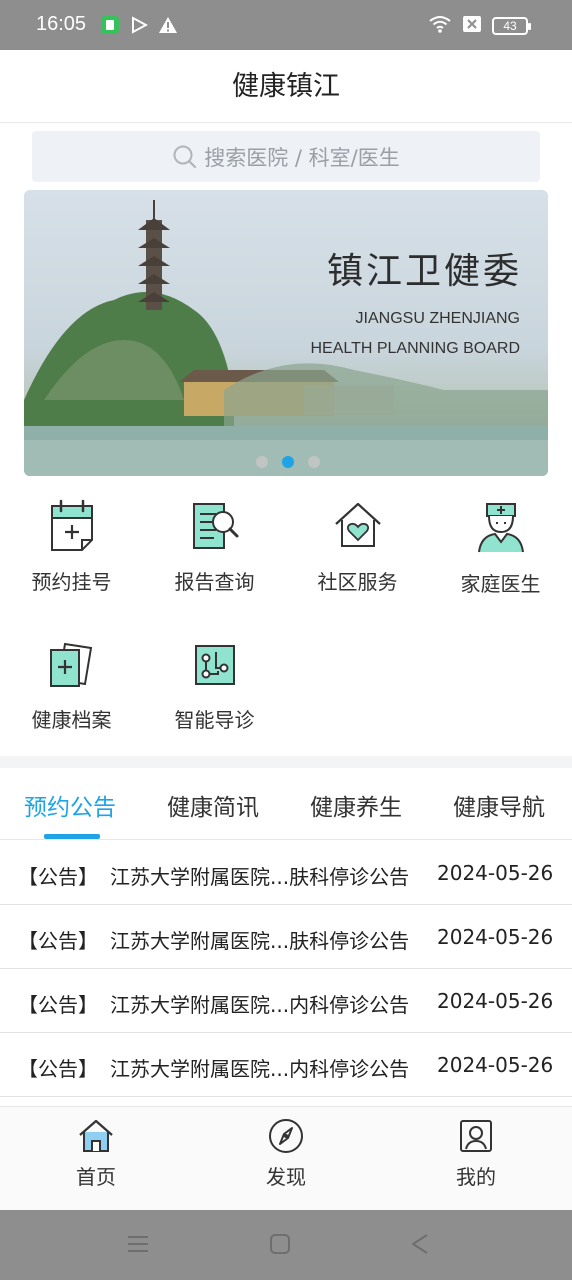 The width and height of the screenshot is (572, 1280). Describe the element at coordinates (286, 25) in the screenshot. I see `status-bar: 16:05 43` at that location.